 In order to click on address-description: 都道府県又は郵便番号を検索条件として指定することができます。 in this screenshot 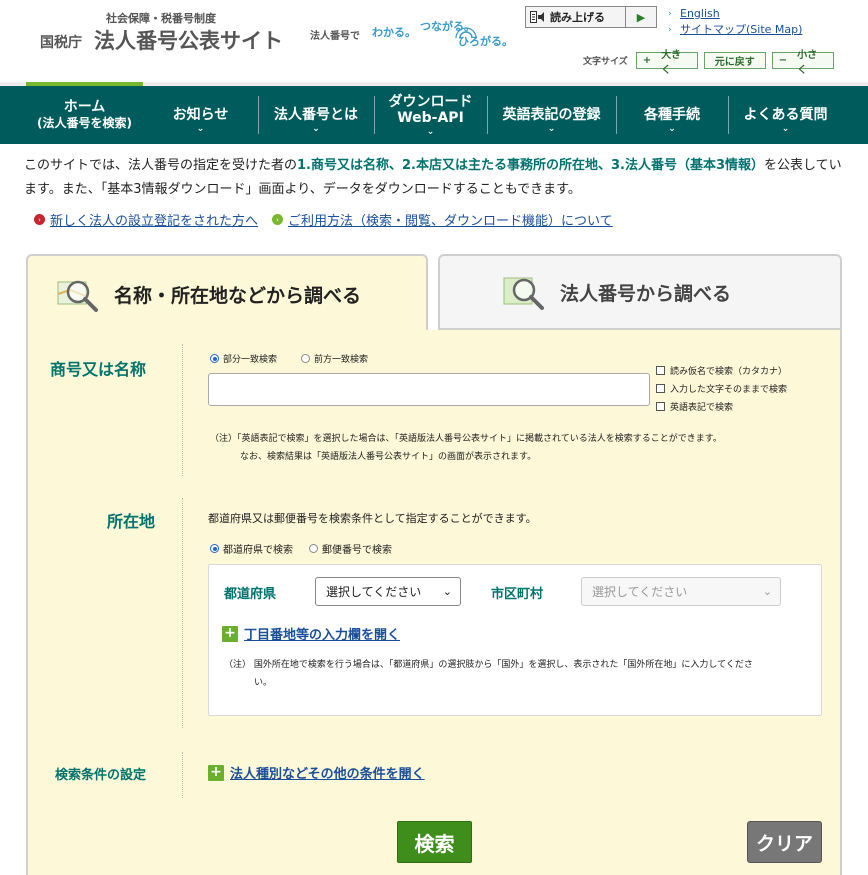, I will do `click(372, 518)`.